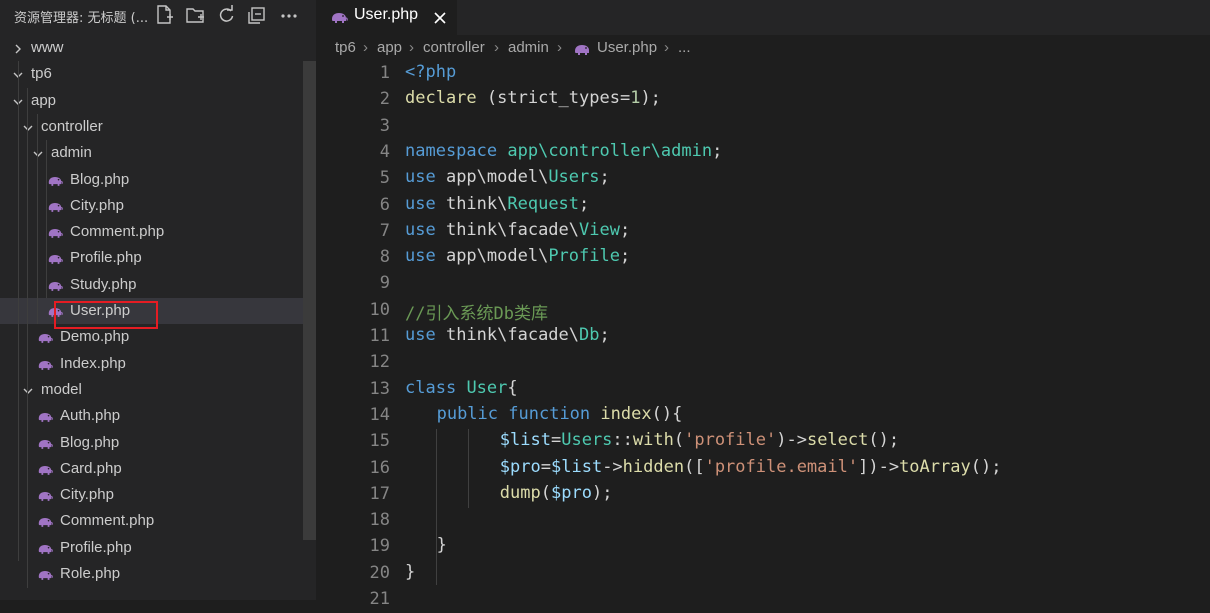  What do you see at coordinates (440, 18) in the screenshot?
I see `close-icon` at bounding box center [440, 18].